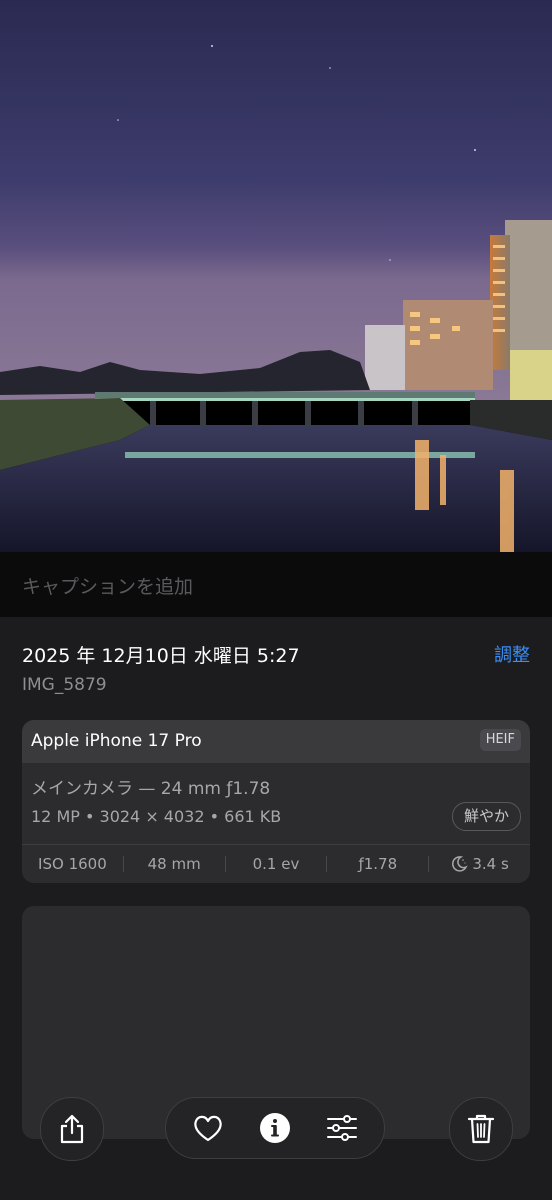  What do you see at coordinates (116, 741) in the screenshot?
I see `device-name: Apple iPhone 17 Pro` at bounding box center [116, 741].